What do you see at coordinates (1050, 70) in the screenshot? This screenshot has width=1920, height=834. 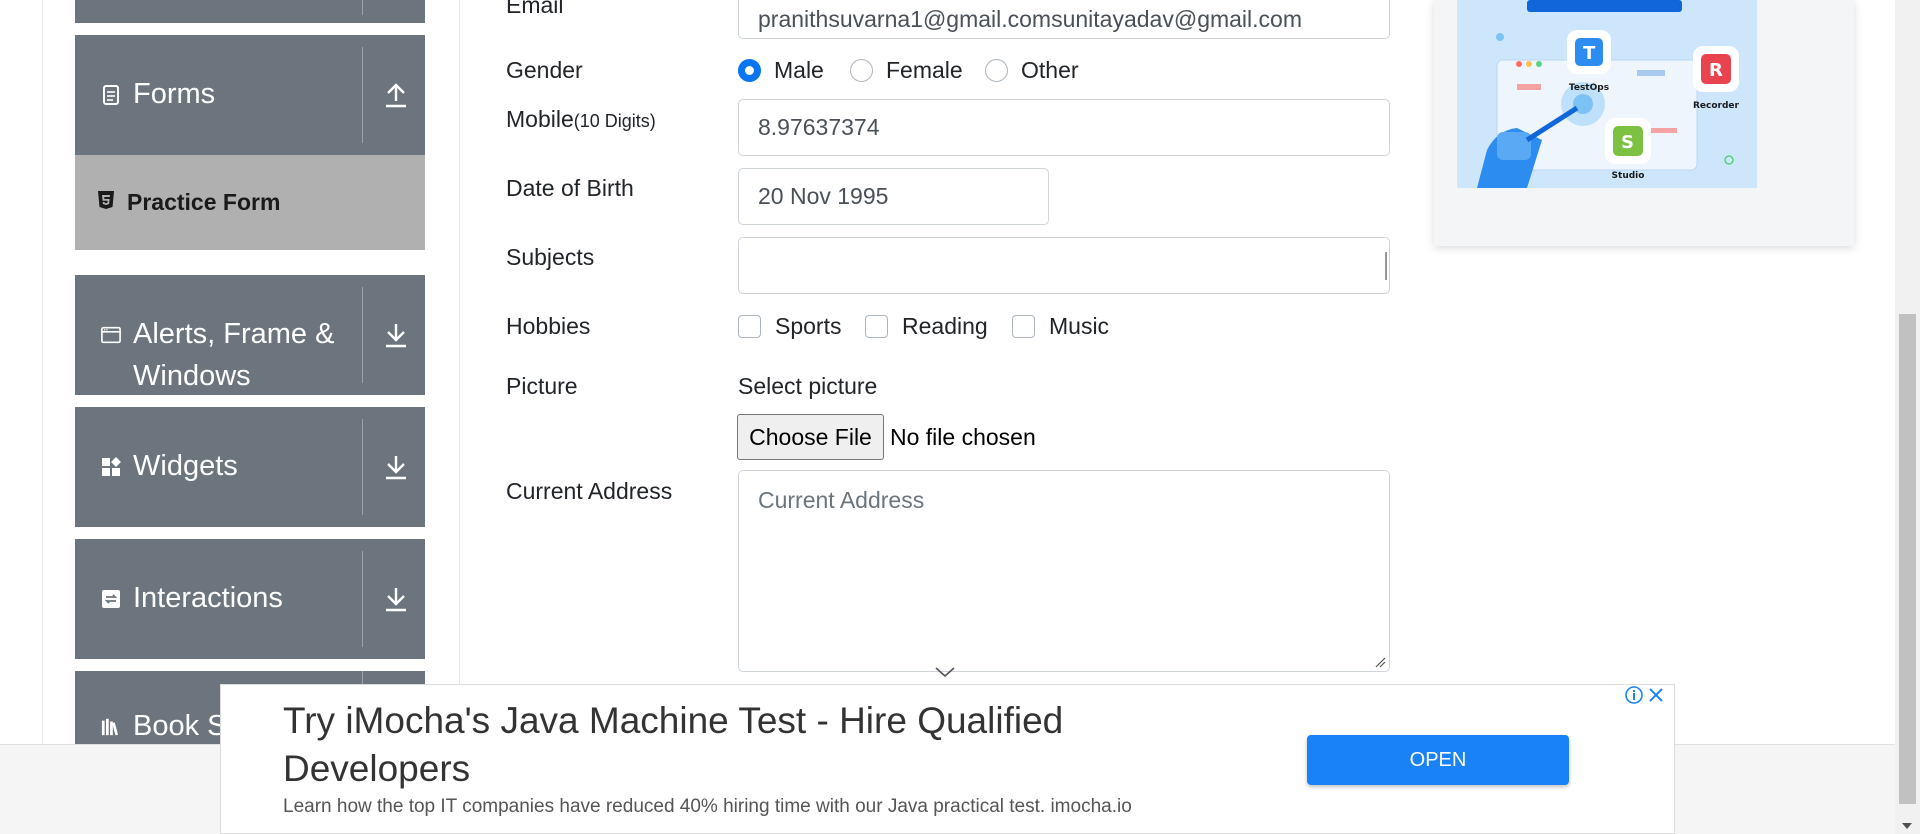 I see `gender-option-label: Other` at bounding box center [1050, 70].